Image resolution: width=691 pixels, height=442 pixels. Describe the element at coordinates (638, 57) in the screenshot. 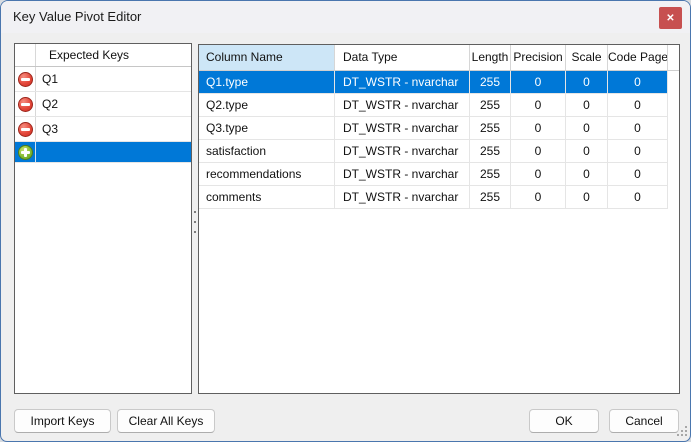

I see `column-header-code-page: Code Page` at that location.